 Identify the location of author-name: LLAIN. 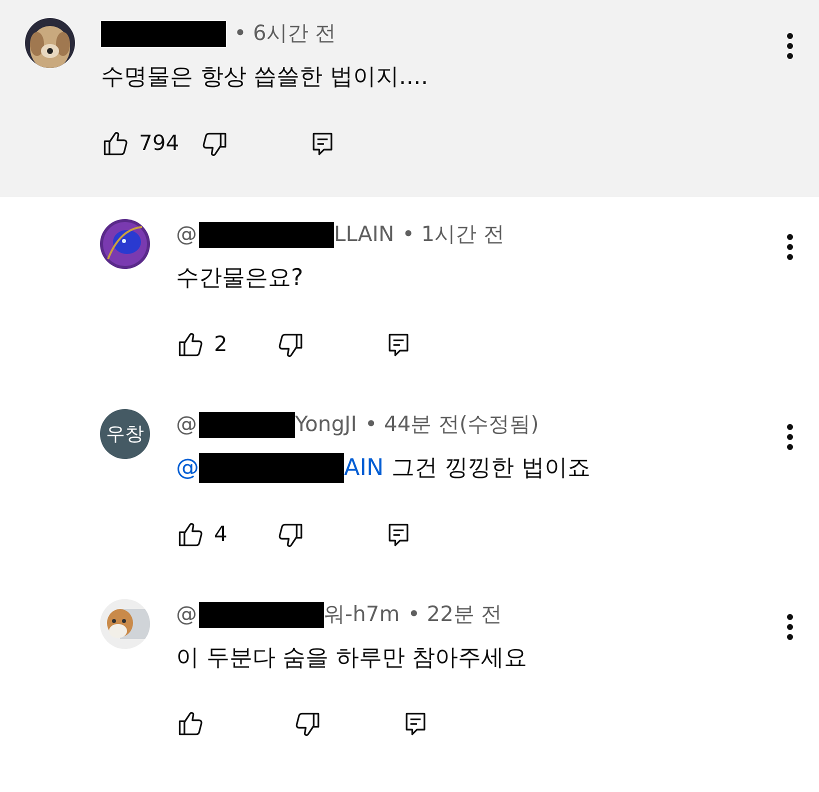
(364, 234).